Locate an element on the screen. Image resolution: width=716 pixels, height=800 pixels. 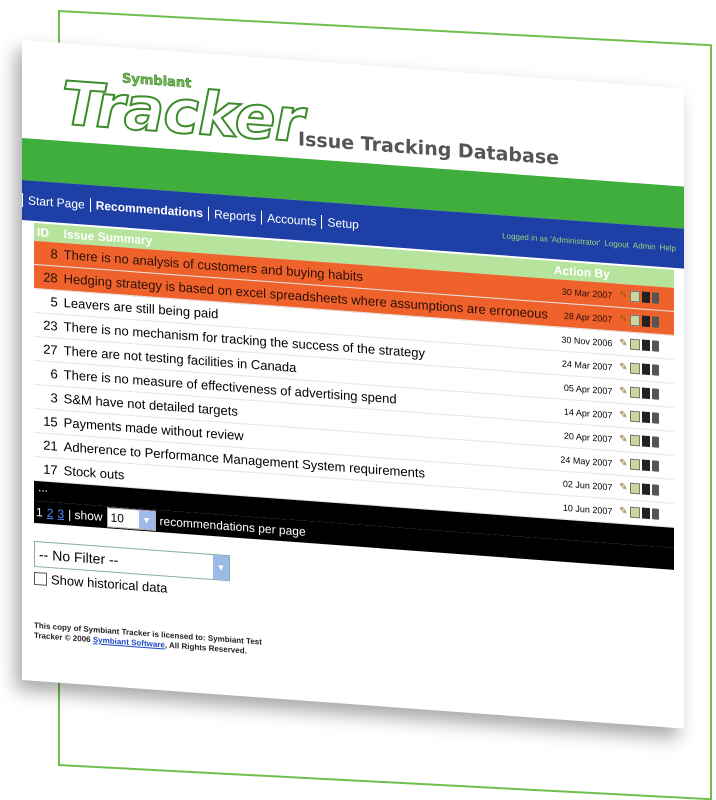
admin-link: Admin is located at coordinates (644, 245).